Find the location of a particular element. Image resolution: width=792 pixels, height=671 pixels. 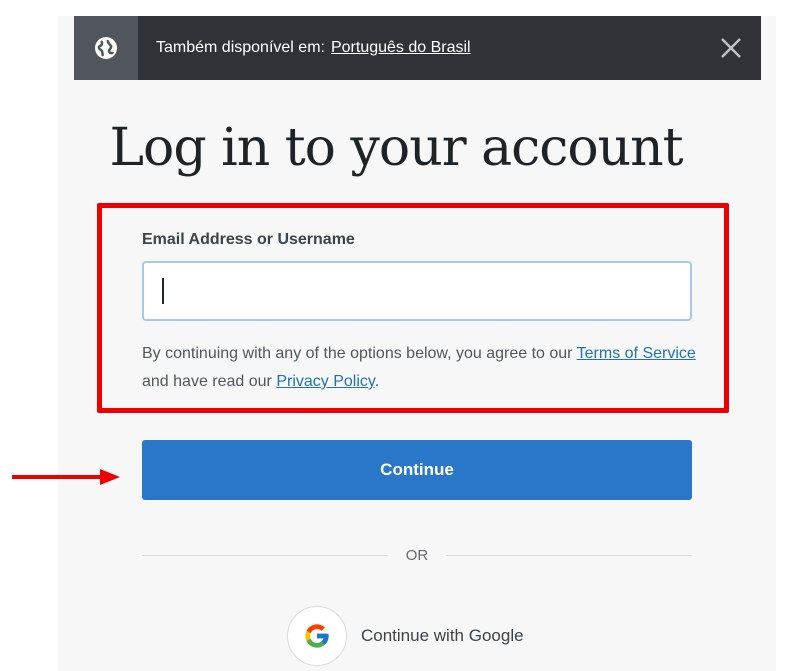

text-caret is located at coordinates (163, 291).